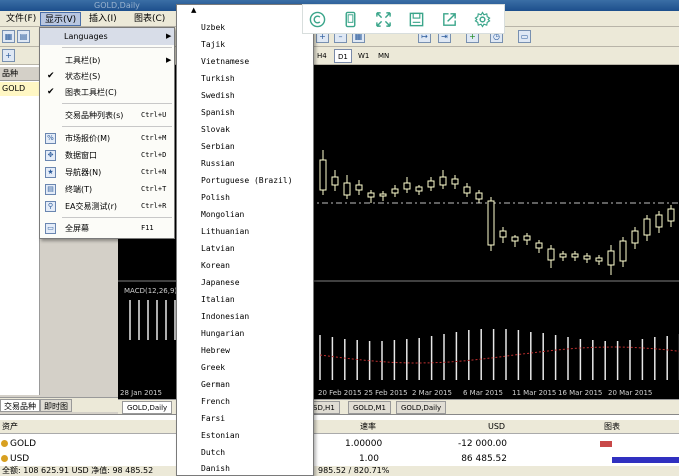  What do you see at coordinates (339, 444) in the screenshot?
I see `table-row: GOLD 1.00000 -12 000.00` at bounding box center [339, 444].